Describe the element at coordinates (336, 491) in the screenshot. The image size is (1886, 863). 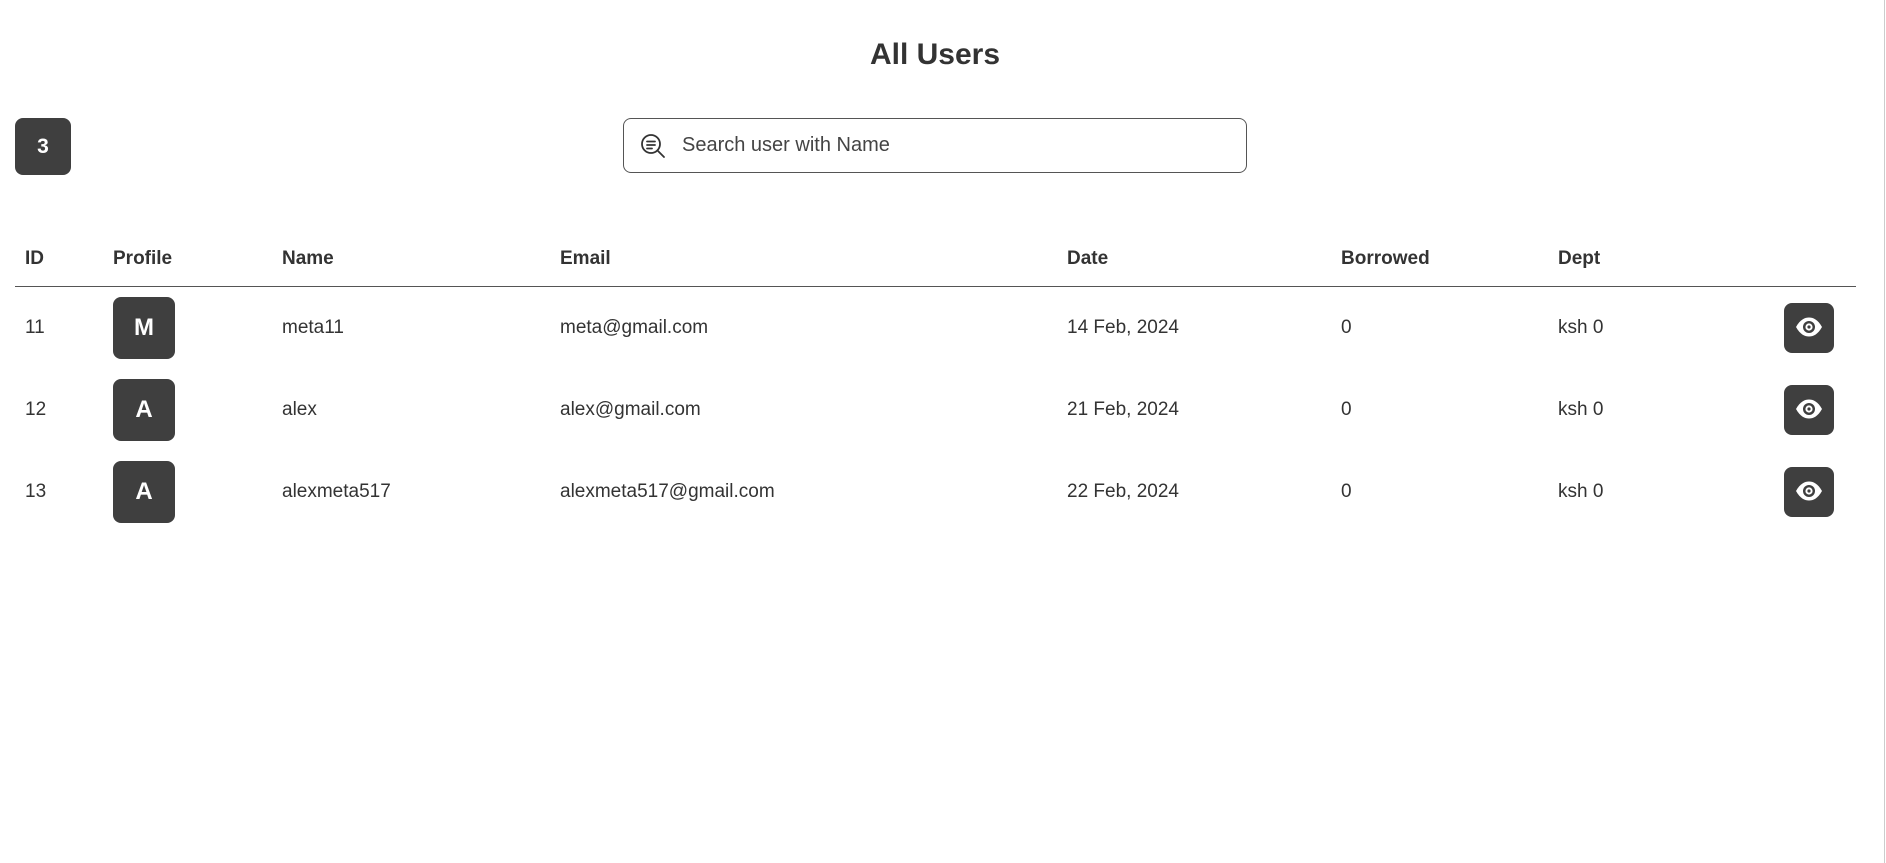
I see `cell-name: alexmeta517` at that location.